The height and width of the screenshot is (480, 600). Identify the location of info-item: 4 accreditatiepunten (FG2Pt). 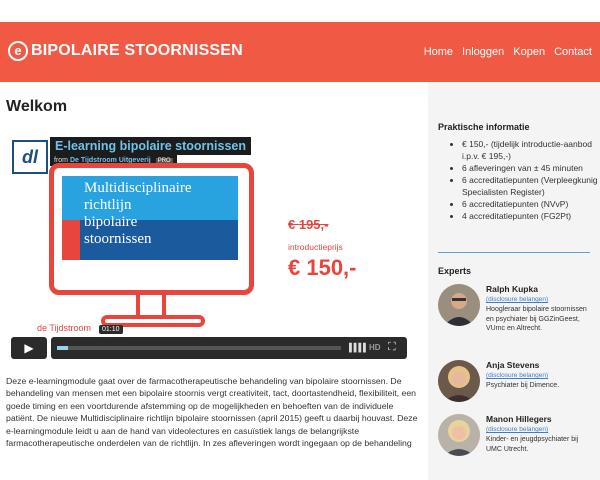
(531, 216).